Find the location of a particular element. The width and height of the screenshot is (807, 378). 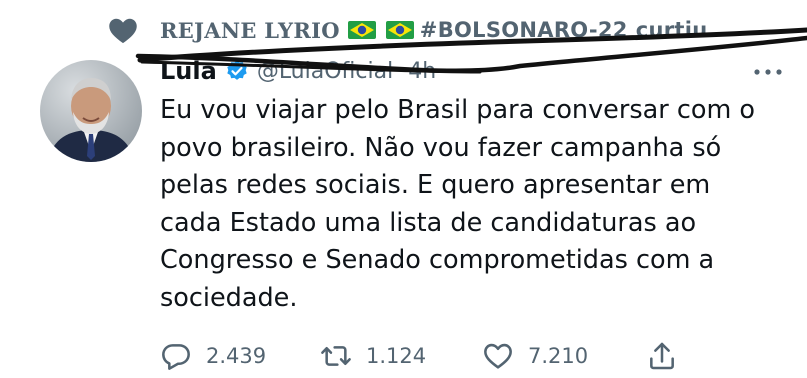

like-count: 7.210 is located at coordinates (558, 356).